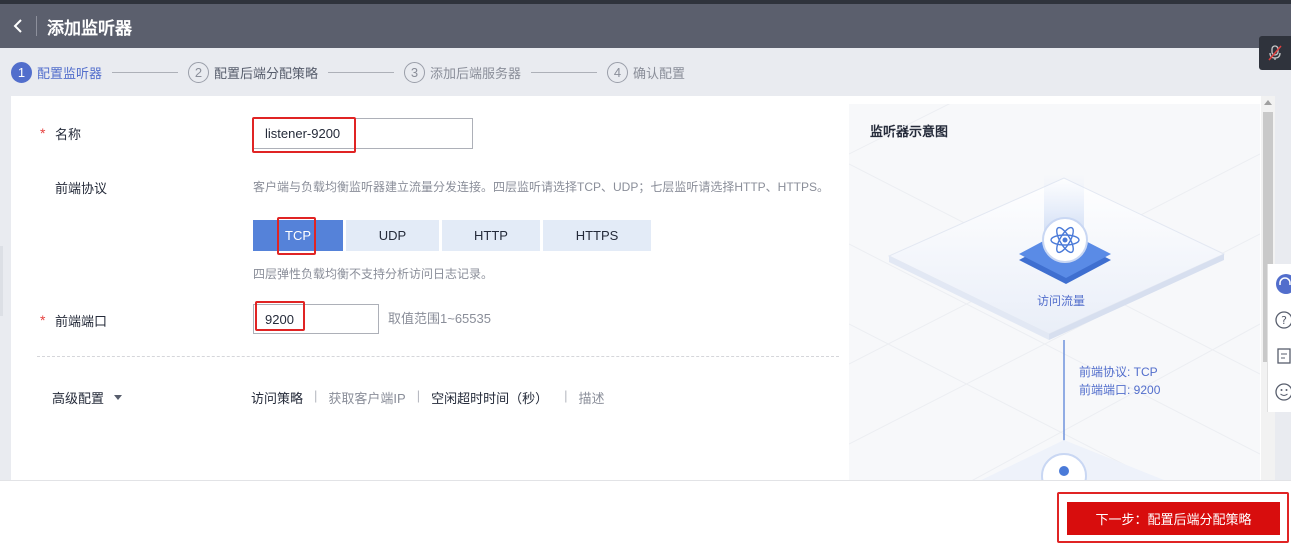  Describe the element at coordinates (1268, 102) in the screenshot. I see `scroll-up-arrow-icon` at that location.